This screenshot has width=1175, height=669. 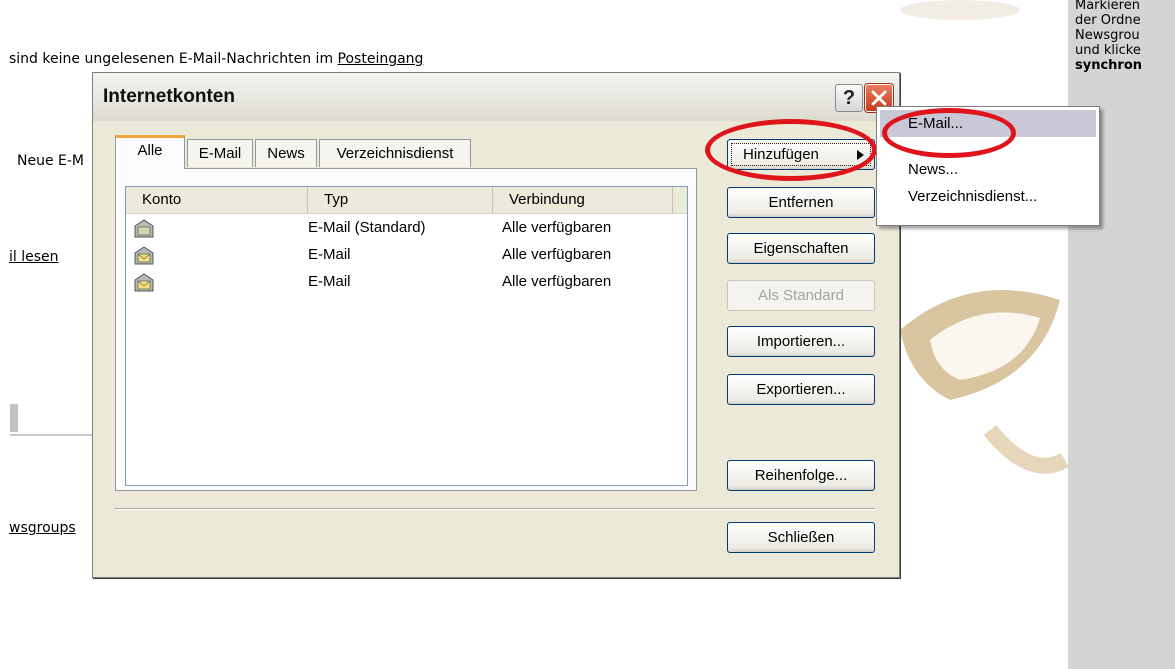 What do you see at coordinates (791, 150) in the screenshot?
I see `highlight-circle-add` at bounding box center [791, 150].